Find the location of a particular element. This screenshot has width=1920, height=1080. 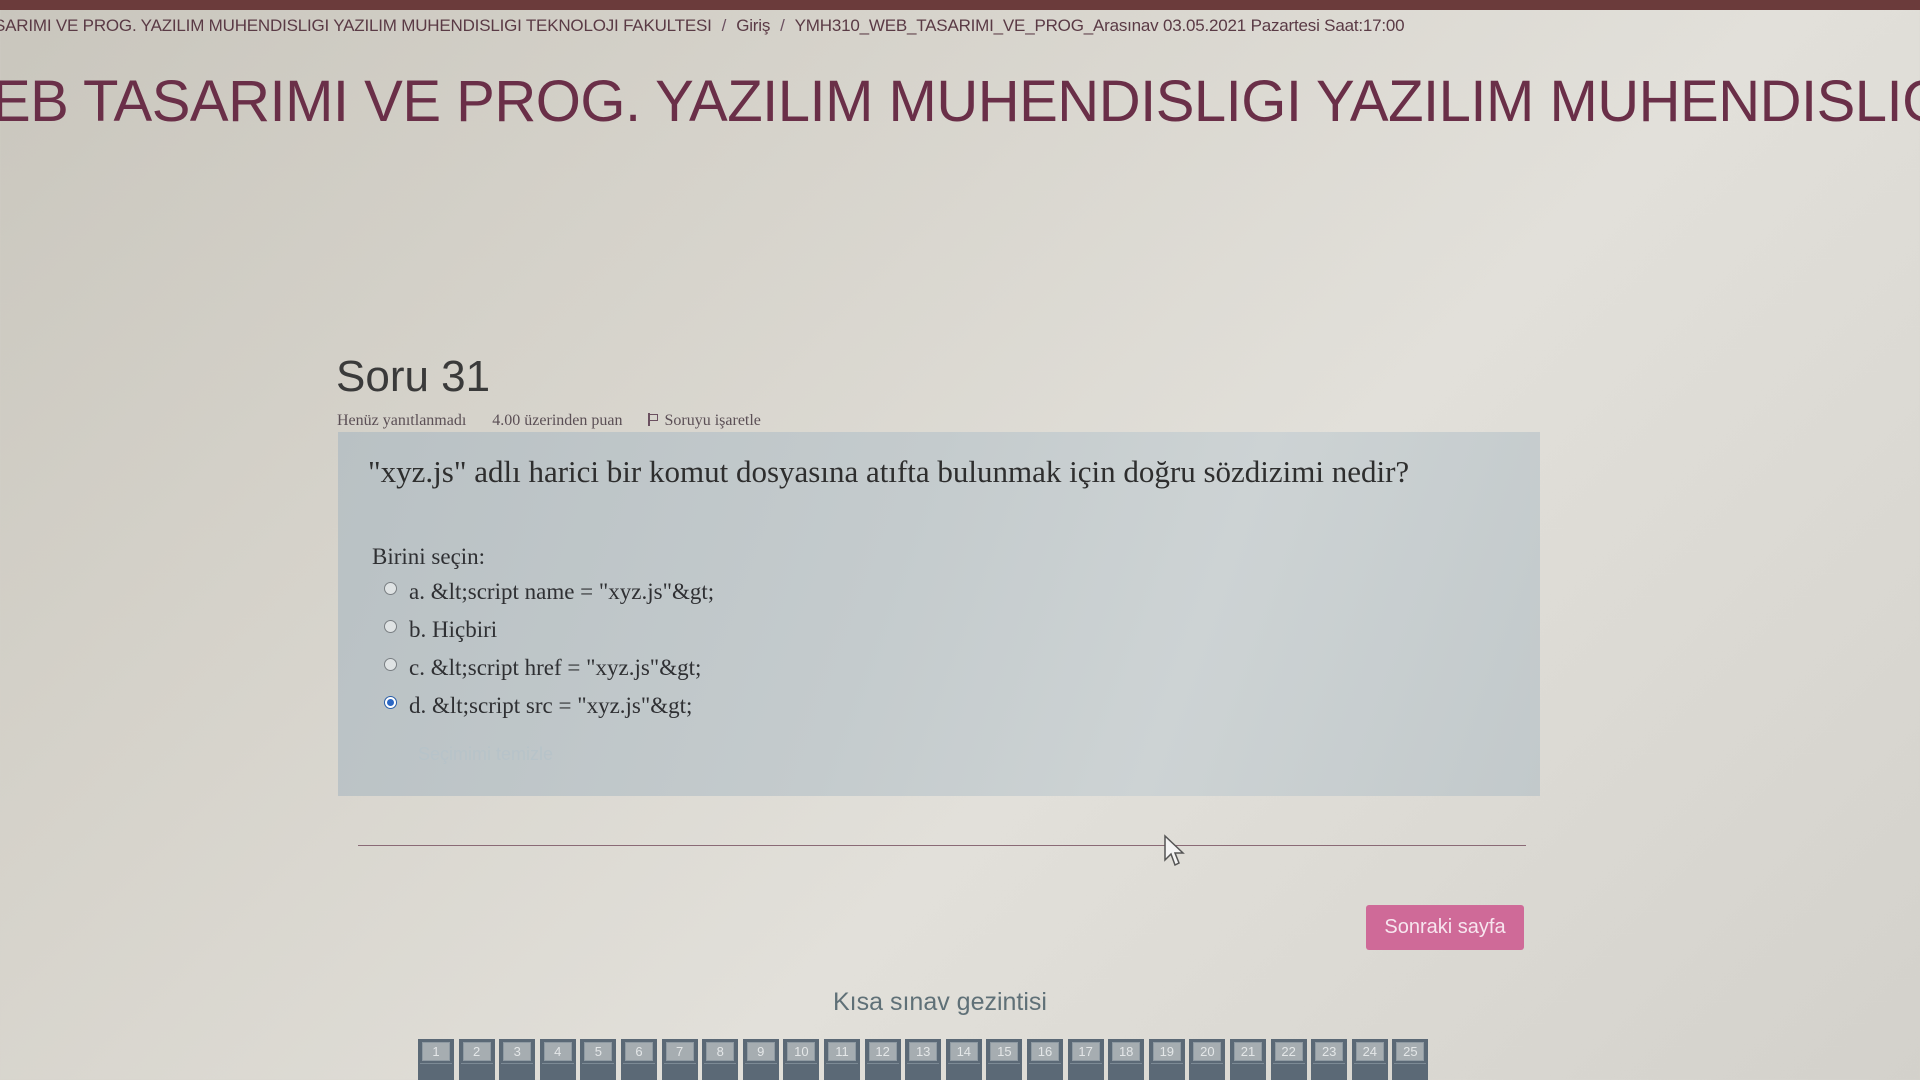

quiz-nav-number: 8 is located at coordinates (720, 1051).